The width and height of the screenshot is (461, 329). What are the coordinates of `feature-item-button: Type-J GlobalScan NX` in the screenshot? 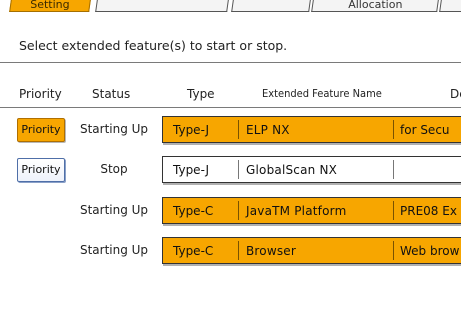 It's located at (311, 169).